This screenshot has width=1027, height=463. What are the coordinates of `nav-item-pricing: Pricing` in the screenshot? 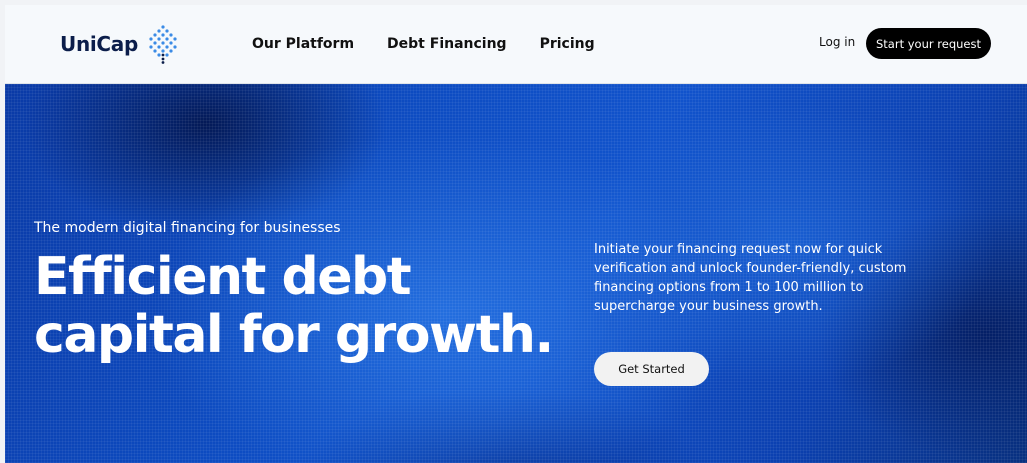 It's located at (567, 44).